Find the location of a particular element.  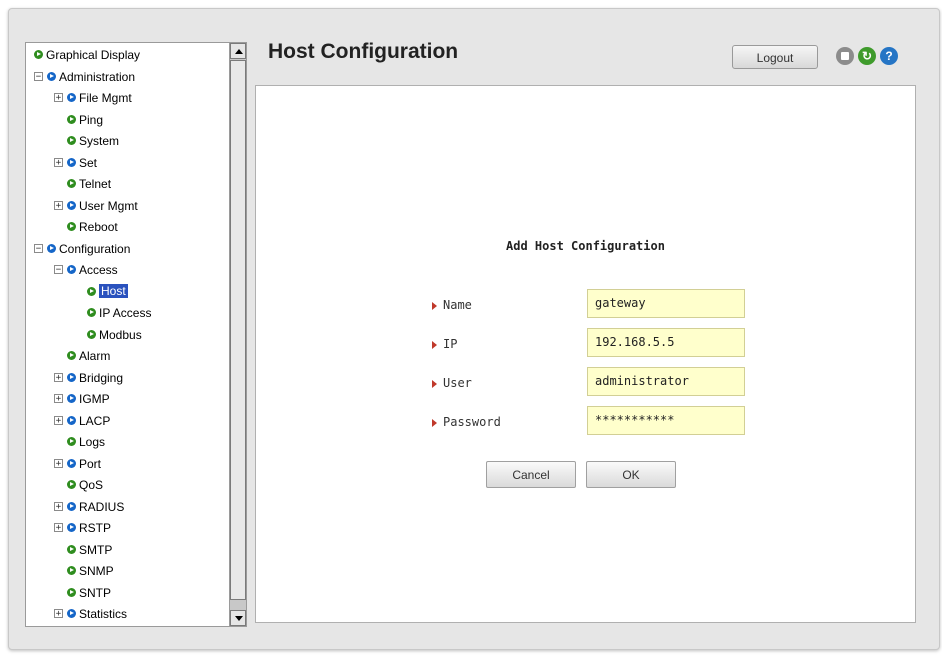

save-icon is located at coordinates (845, 56).